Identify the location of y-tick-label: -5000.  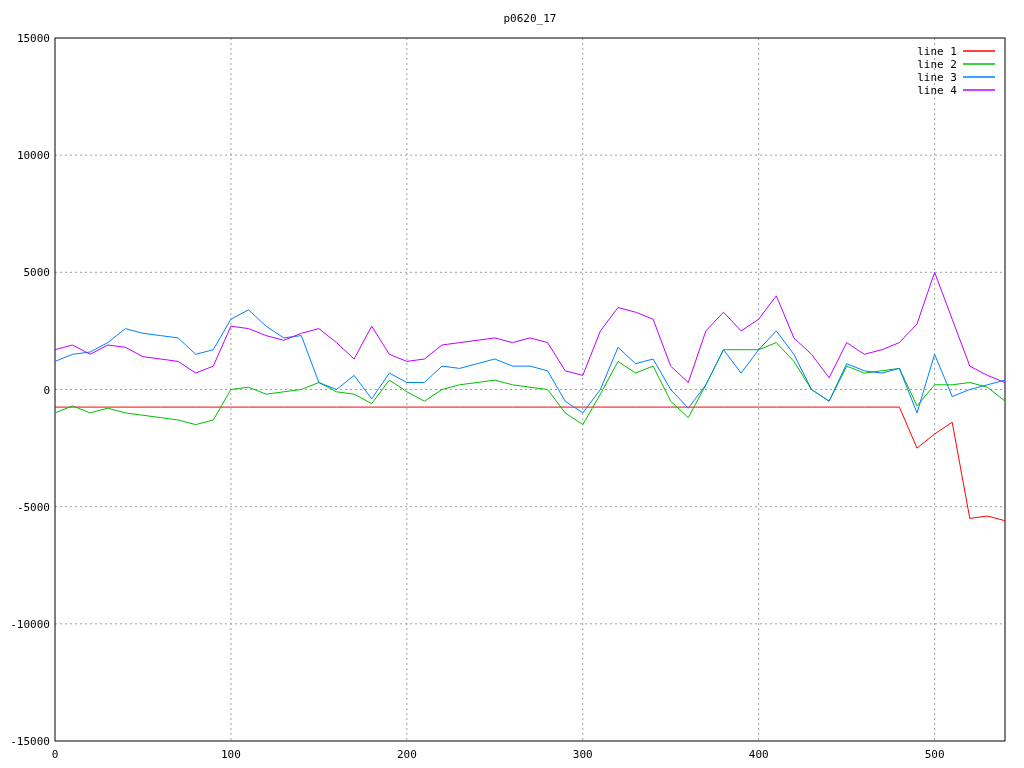
(33, 507).